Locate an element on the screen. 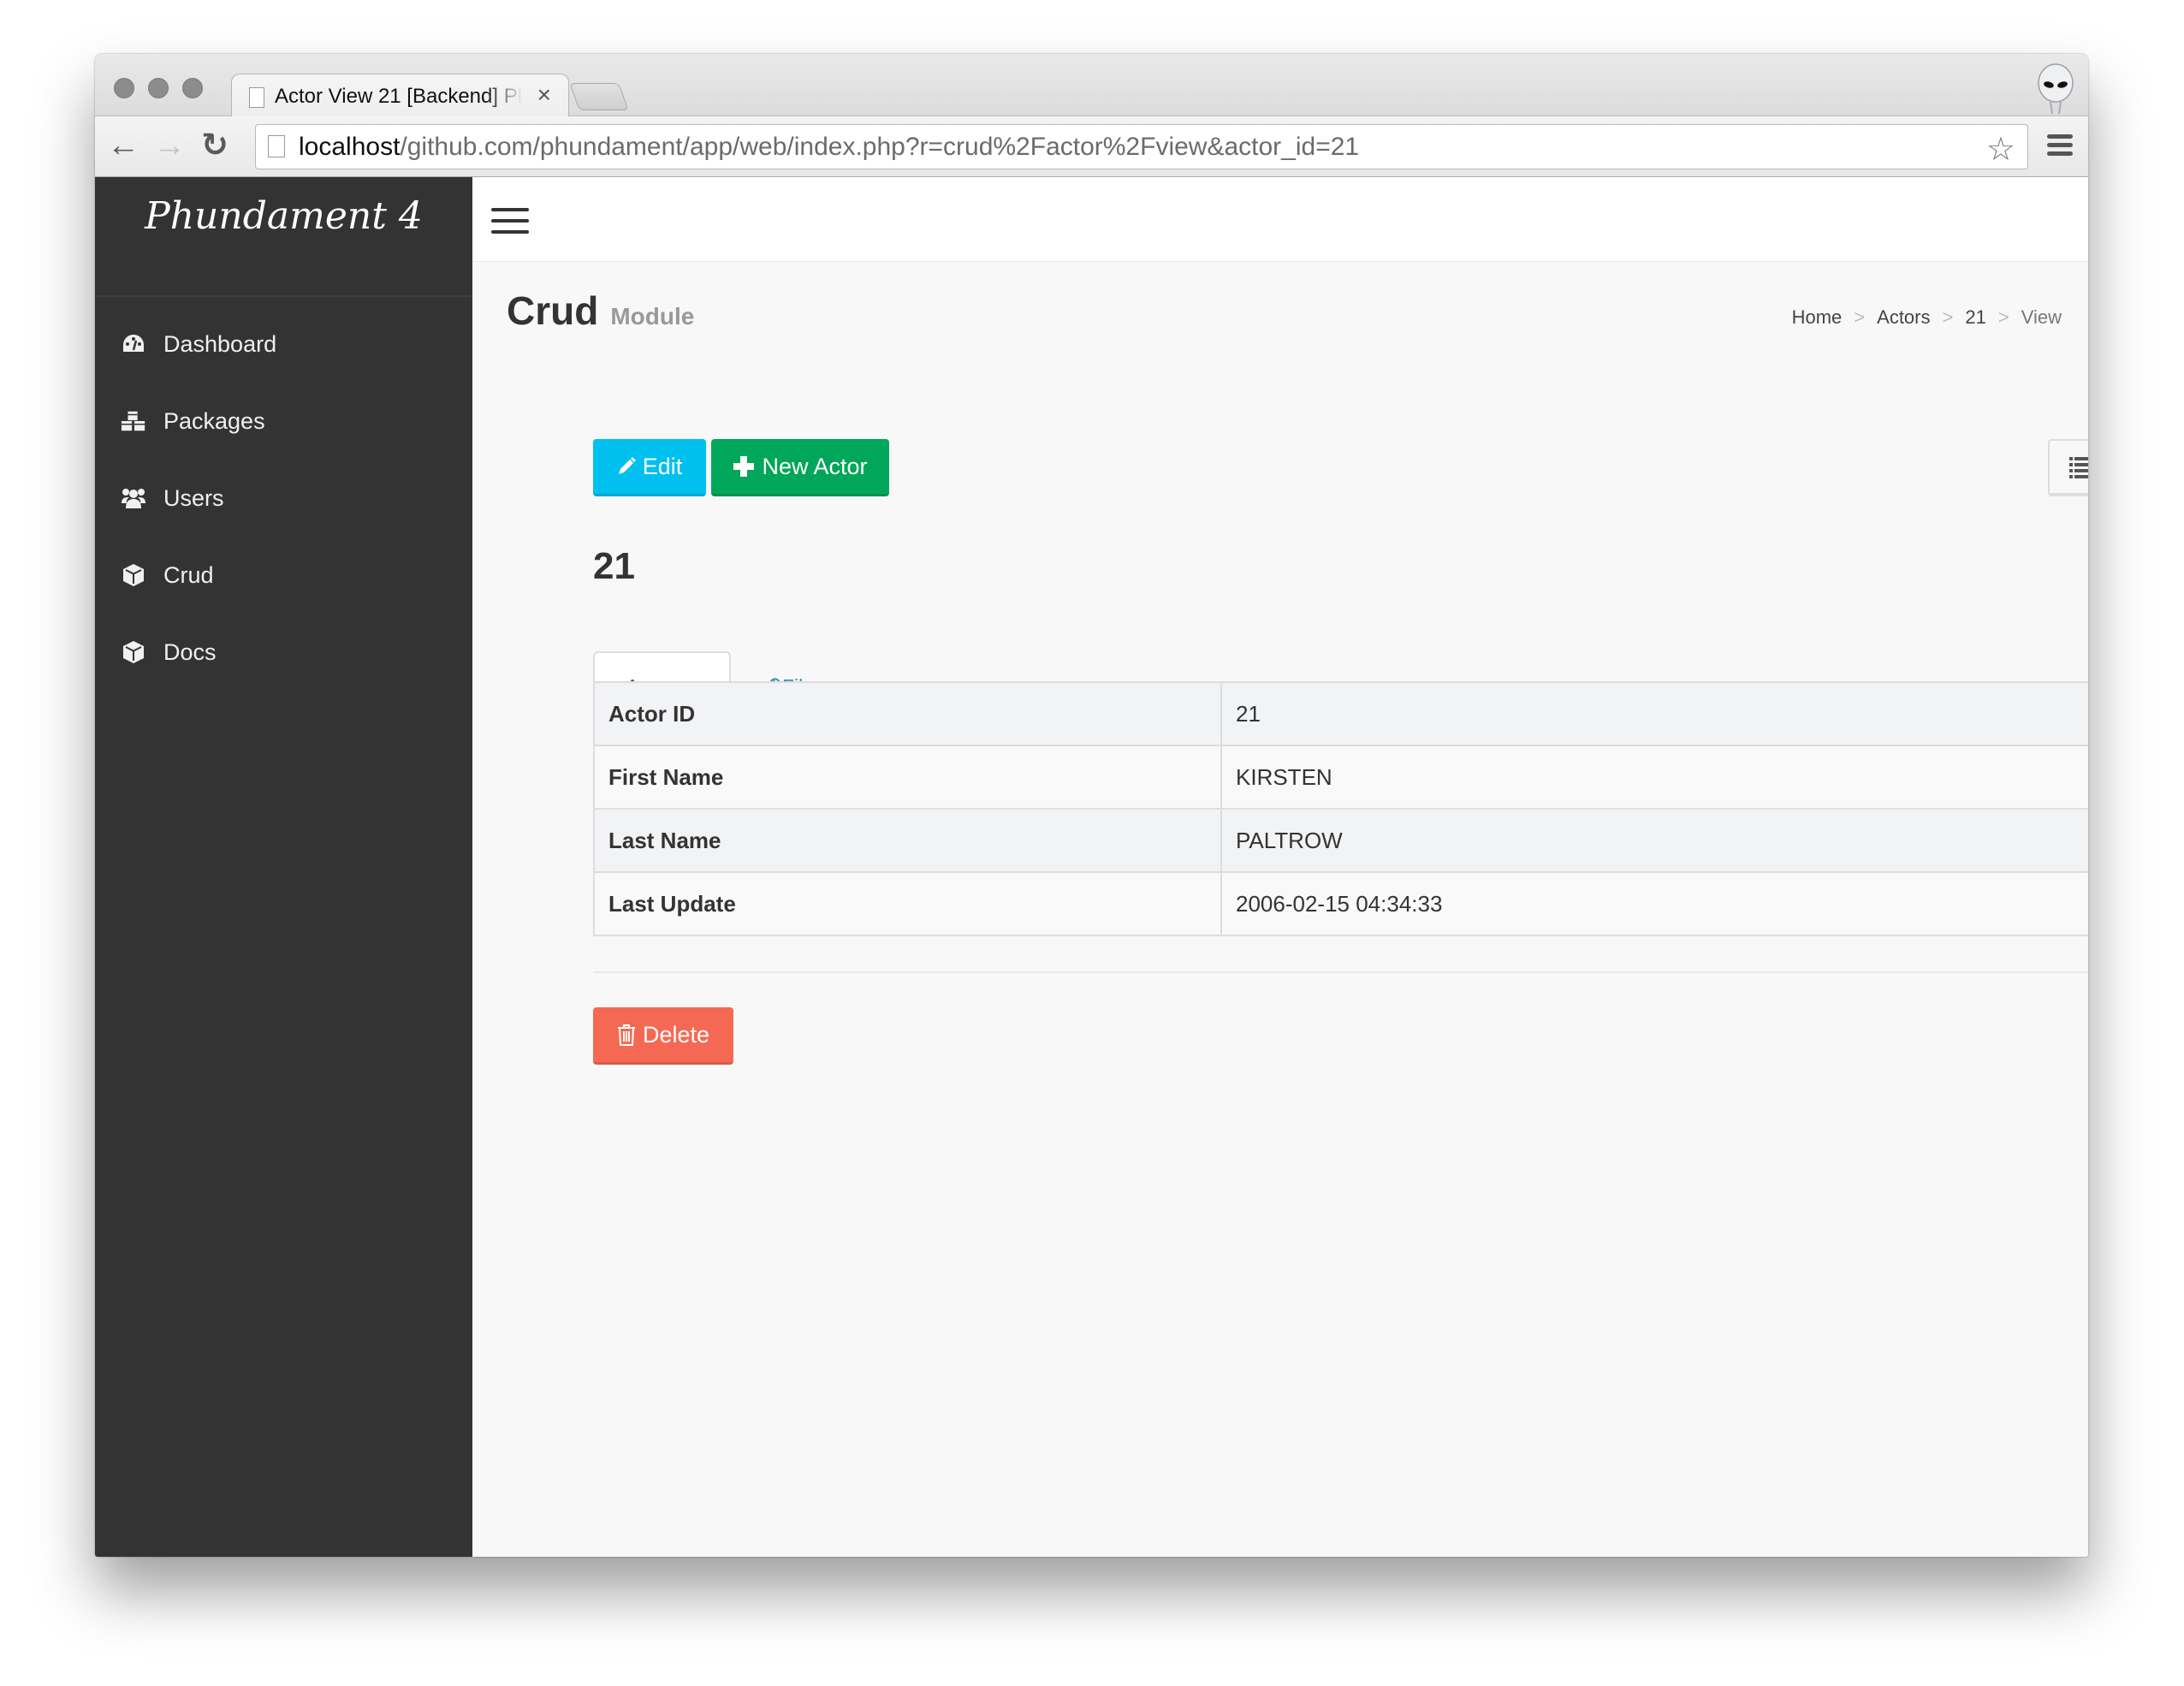 The width and height of the screenshot is (2184, 1686). edit-label: Edit is located at coordinates (662, 466).